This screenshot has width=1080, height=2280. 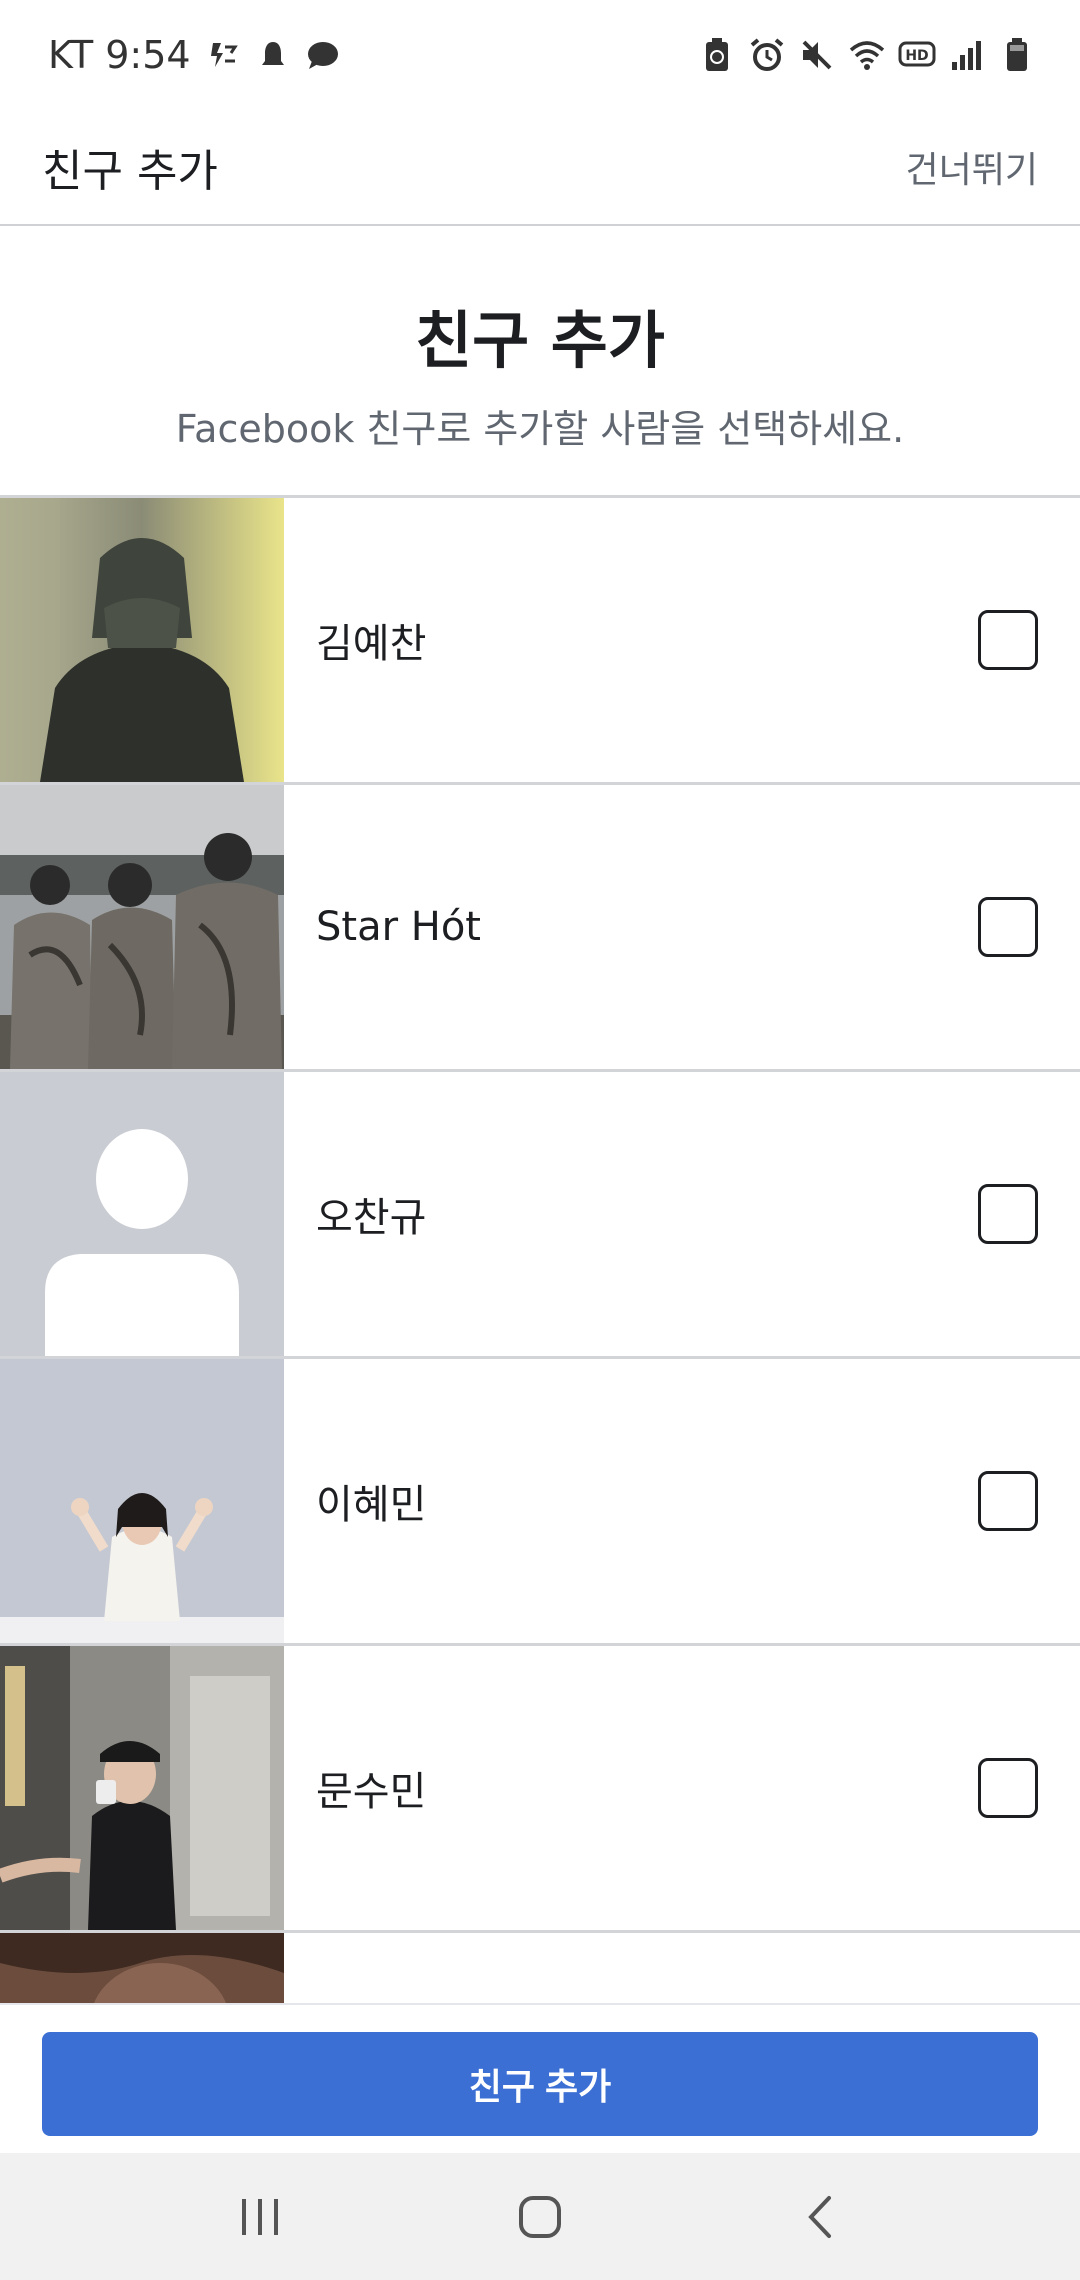 What do you see at coordinates (371, 644) in the screenshot?
I see `friend-name: 김예찬` at bounding box center [371, 644].